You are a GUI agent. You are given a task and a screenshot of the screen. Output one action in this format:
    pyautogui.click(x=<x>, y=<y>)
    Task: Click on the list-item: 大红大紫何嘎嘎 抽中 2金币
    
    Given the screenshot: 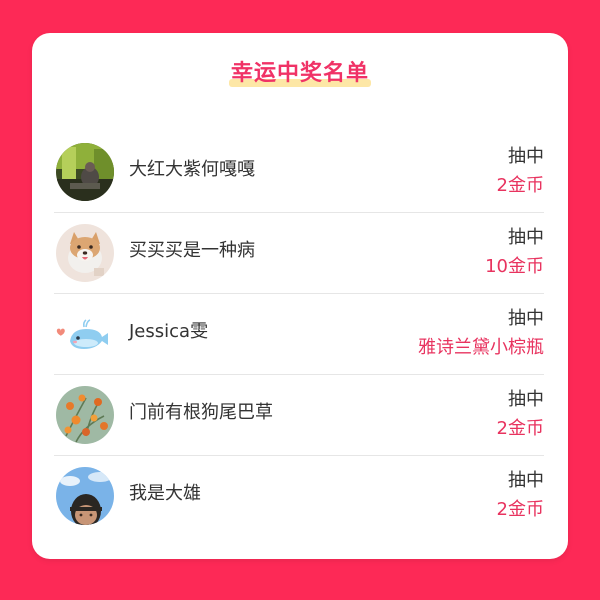 What is the action you would take?
    pyautogui.click(x=299, y=172)
    